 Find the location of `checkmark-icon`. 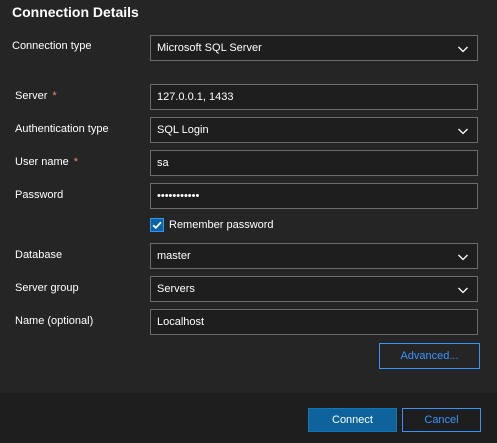

checkmark-icon is located at coordinates (157, 225).